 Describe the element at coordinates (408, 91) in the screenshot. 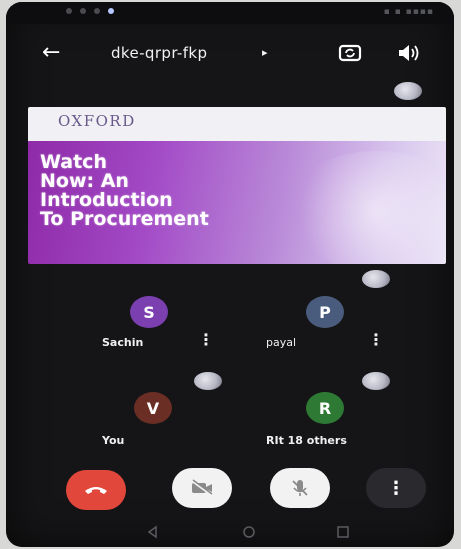

I see `self-view-thumbnail` at that location.